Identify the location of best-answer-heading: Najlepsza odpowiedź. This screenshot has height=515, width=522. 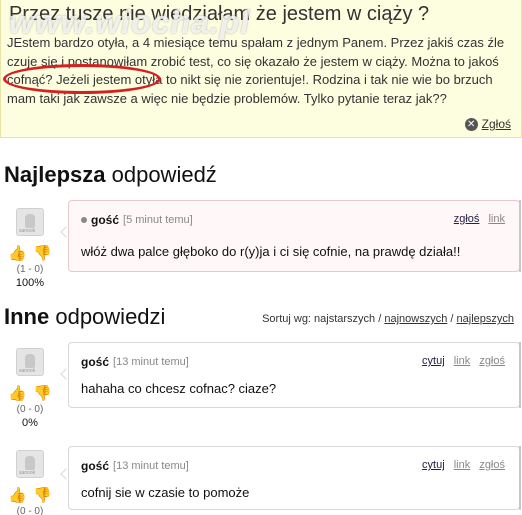
(110, 174).